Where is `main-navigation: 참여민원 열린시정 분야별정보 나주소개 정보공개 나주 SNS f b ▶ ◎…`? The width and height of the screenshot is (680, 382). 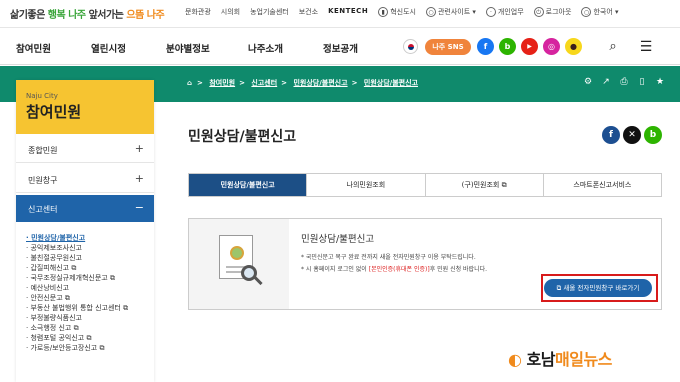
main-navigation: 참여민원 열린시정 분야별정보 나주소개 정보공개 나주 SNS f b ▶ ◎… is located at coordinates (340, 47).